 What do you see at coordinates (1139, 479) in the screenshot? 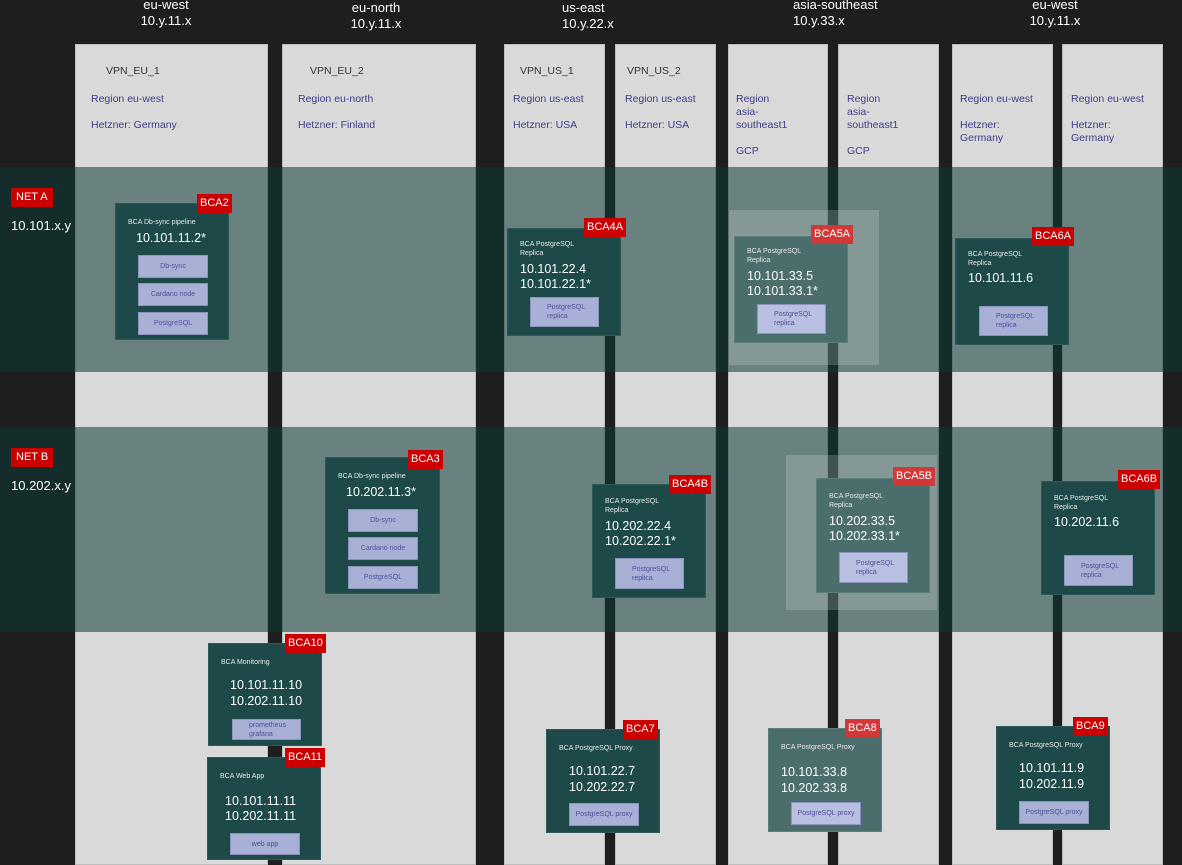
I see `tag-bca6b: BCA6B` at bounding box center [1139, 479].